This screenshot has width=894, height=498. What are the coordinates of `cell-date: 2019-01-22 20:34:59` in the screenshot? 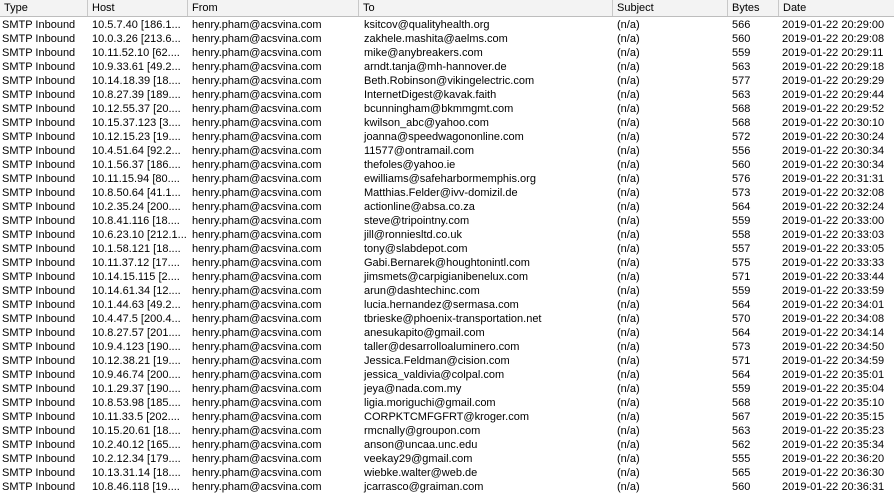 It's located at (833, 361).